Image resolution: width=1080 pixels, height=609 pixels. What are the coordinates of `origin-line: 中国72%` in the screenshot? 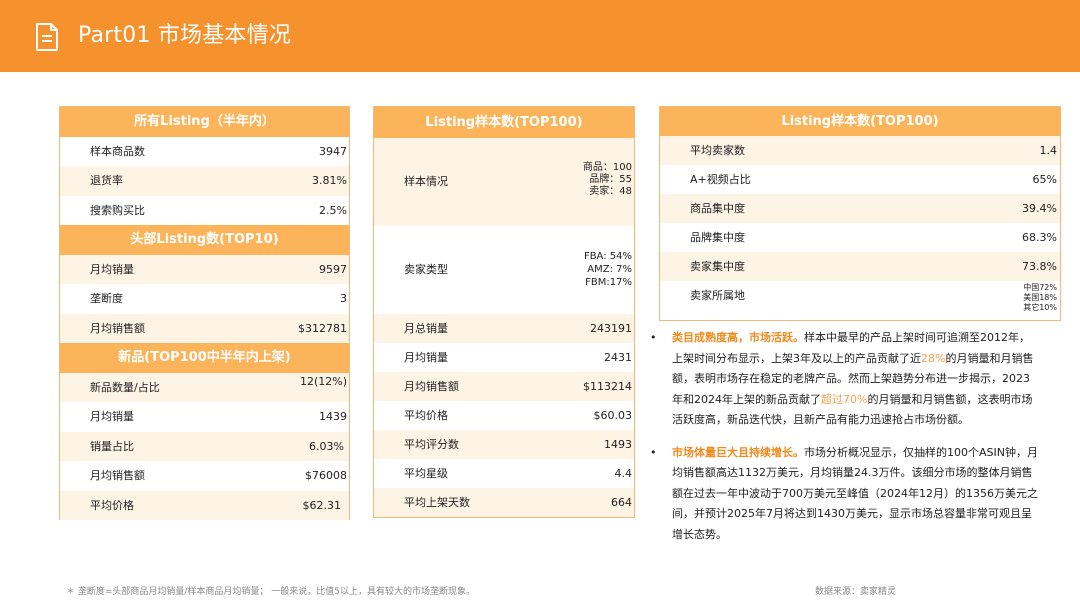 It's located at (1040, 287).